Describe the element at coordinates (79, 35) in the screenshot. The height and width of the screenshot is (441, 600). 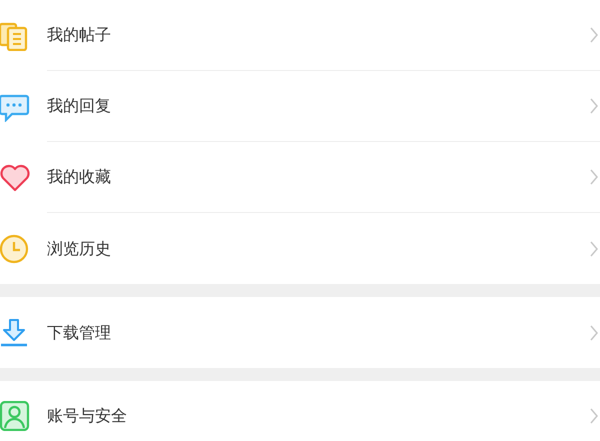
I see `menu-label: 我的帖子` at that location.